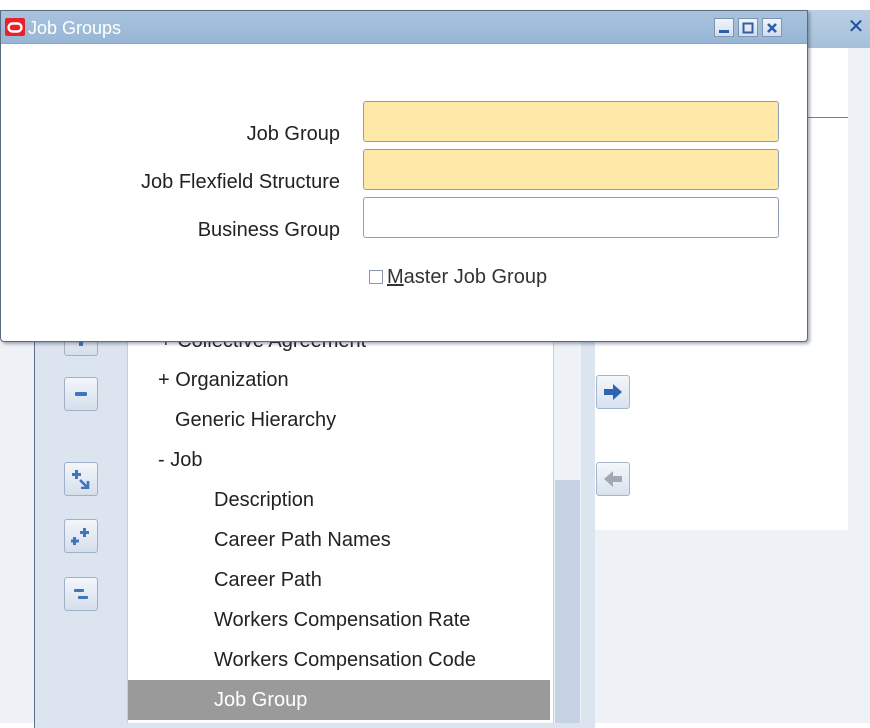  I want to click on oracle-logo-icon, so click(15, 27).